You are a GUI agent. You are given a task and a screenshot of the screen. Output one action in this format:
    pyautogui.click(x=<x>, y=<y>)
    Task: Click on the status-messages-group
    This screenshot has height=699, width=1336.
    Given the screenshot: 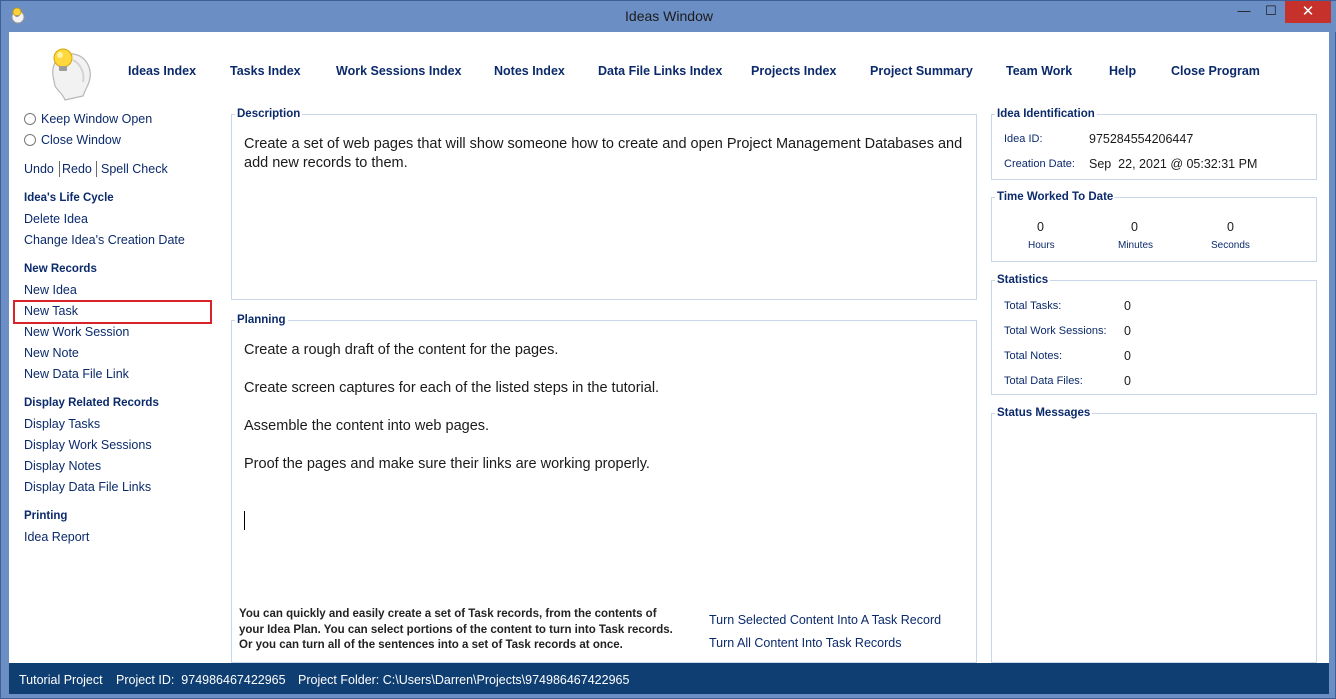 What is the action you would take?
    pyautogui.click(x=1154, y=538)
    